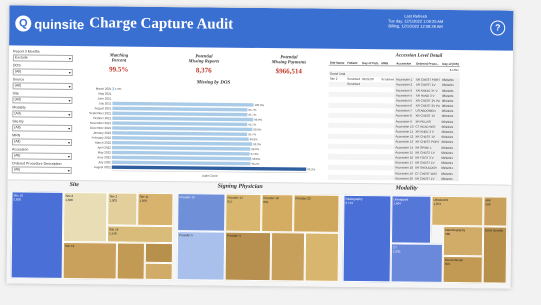 The image size is (541, 305). What do you see at coordinates (448, 233) in the screenshot?
I see `tile-value: 580` at bounding box center [448, 233].